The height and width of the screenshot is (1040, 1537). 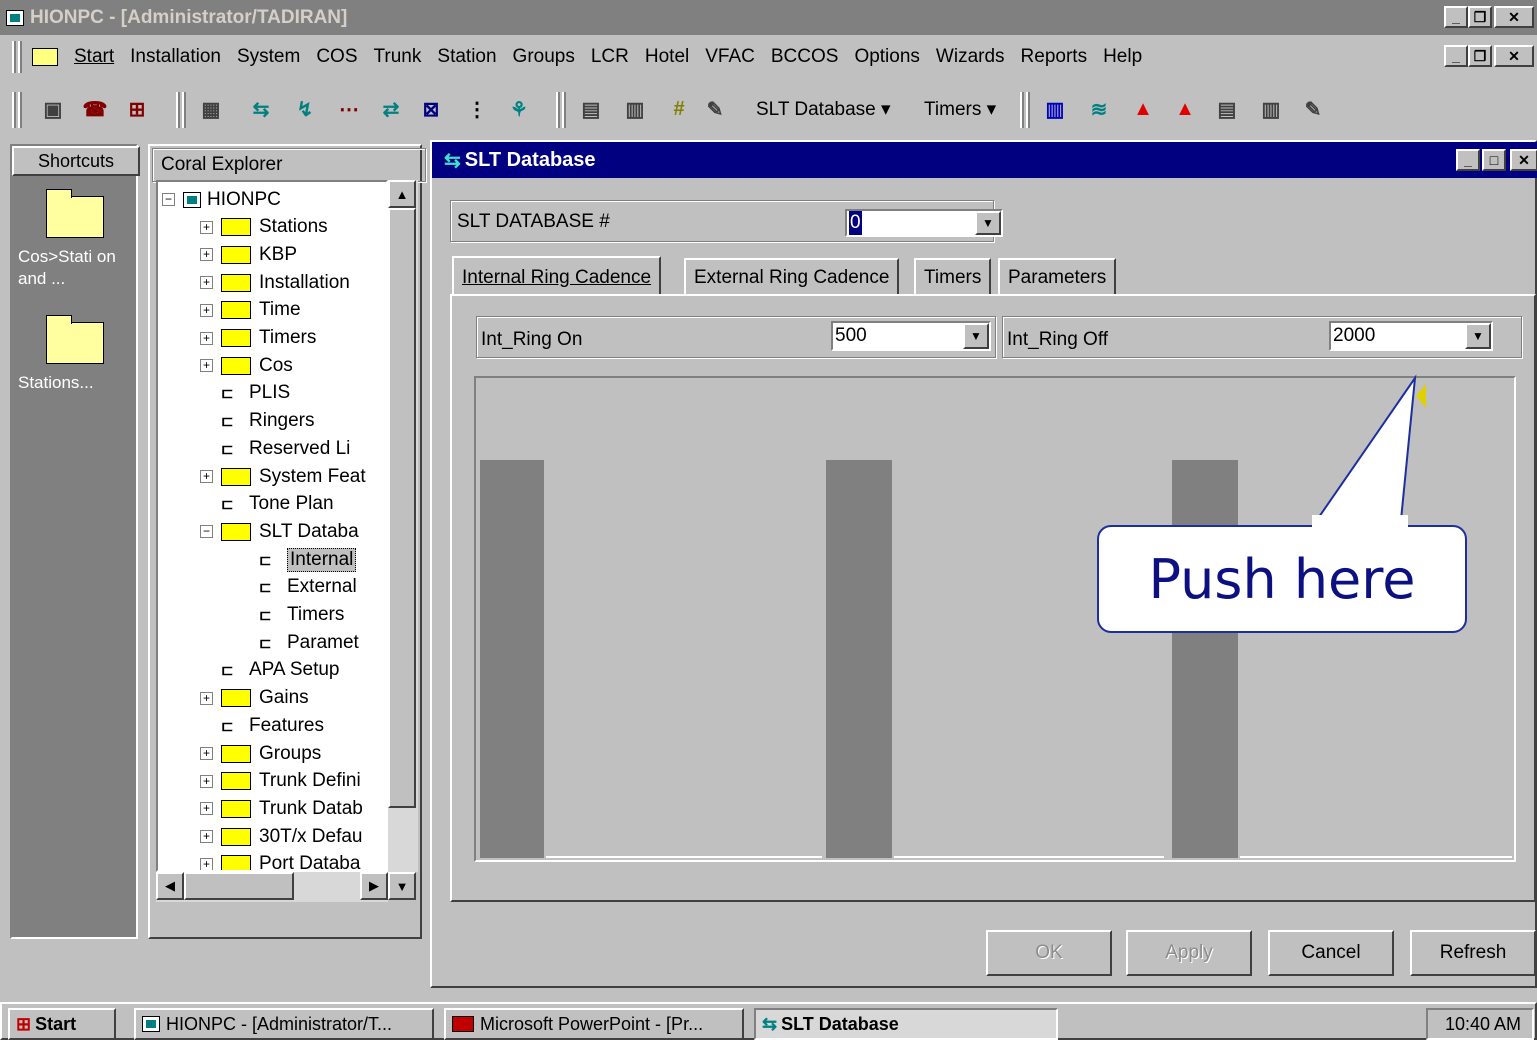 I want to click on tree-node: + Trunk Defini, so click(x=280, y=781).